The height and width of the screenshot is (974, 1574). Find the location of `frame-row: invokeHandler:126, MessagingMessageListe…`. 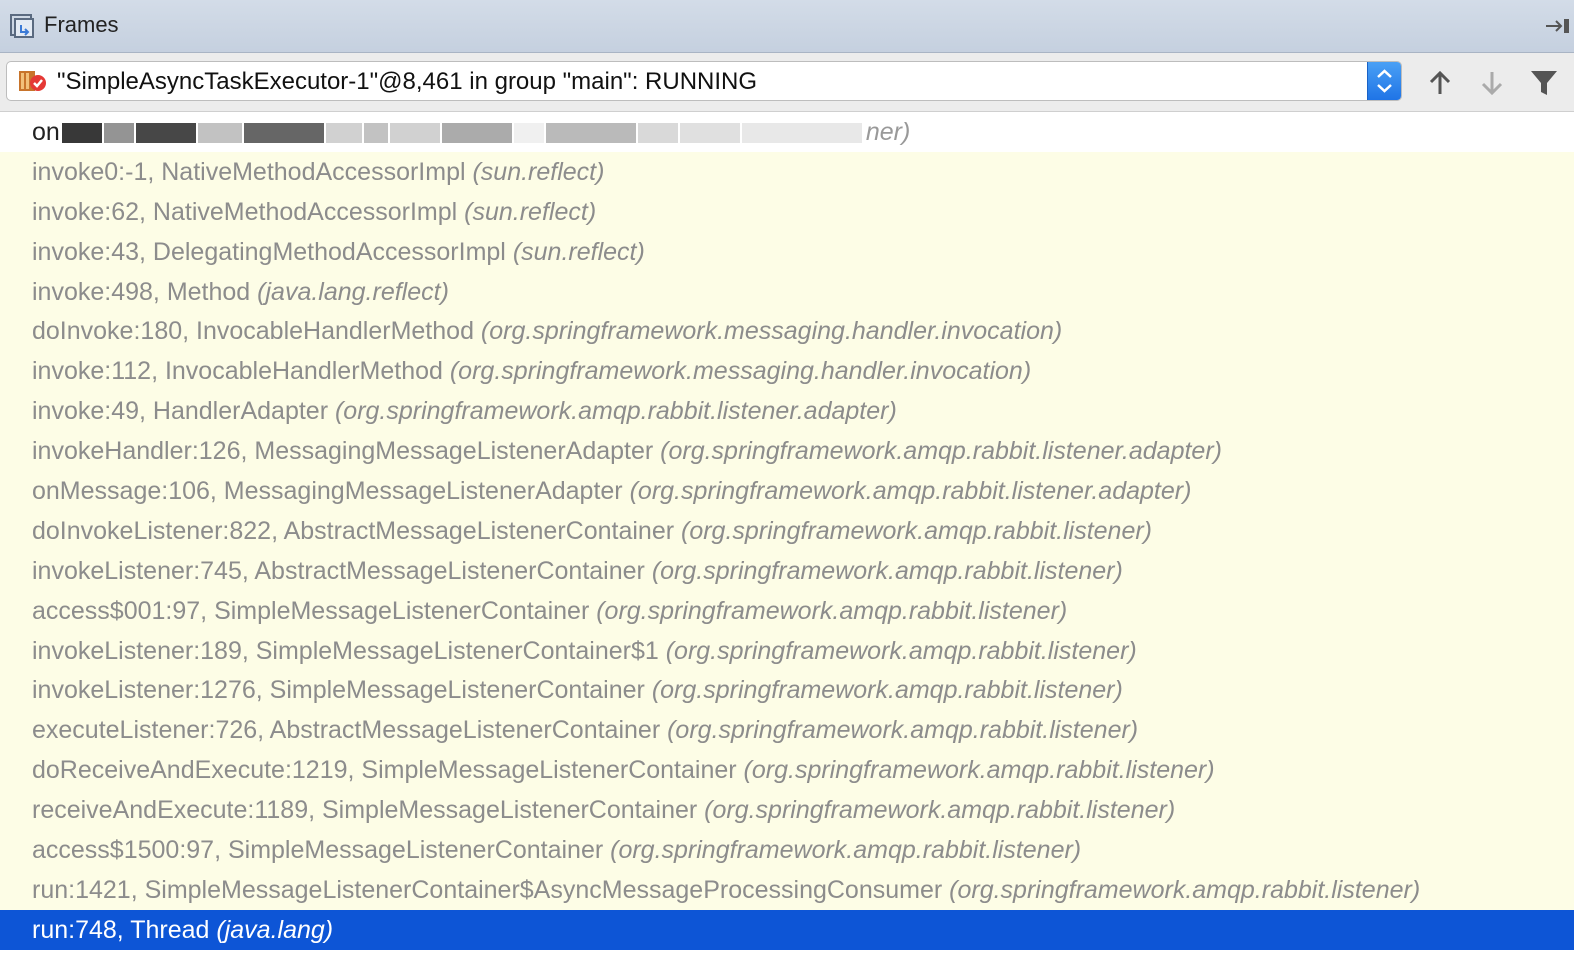

frame-row: invokeHandler:126, MessagingMessageListe… is located at coordinates (787, 451).